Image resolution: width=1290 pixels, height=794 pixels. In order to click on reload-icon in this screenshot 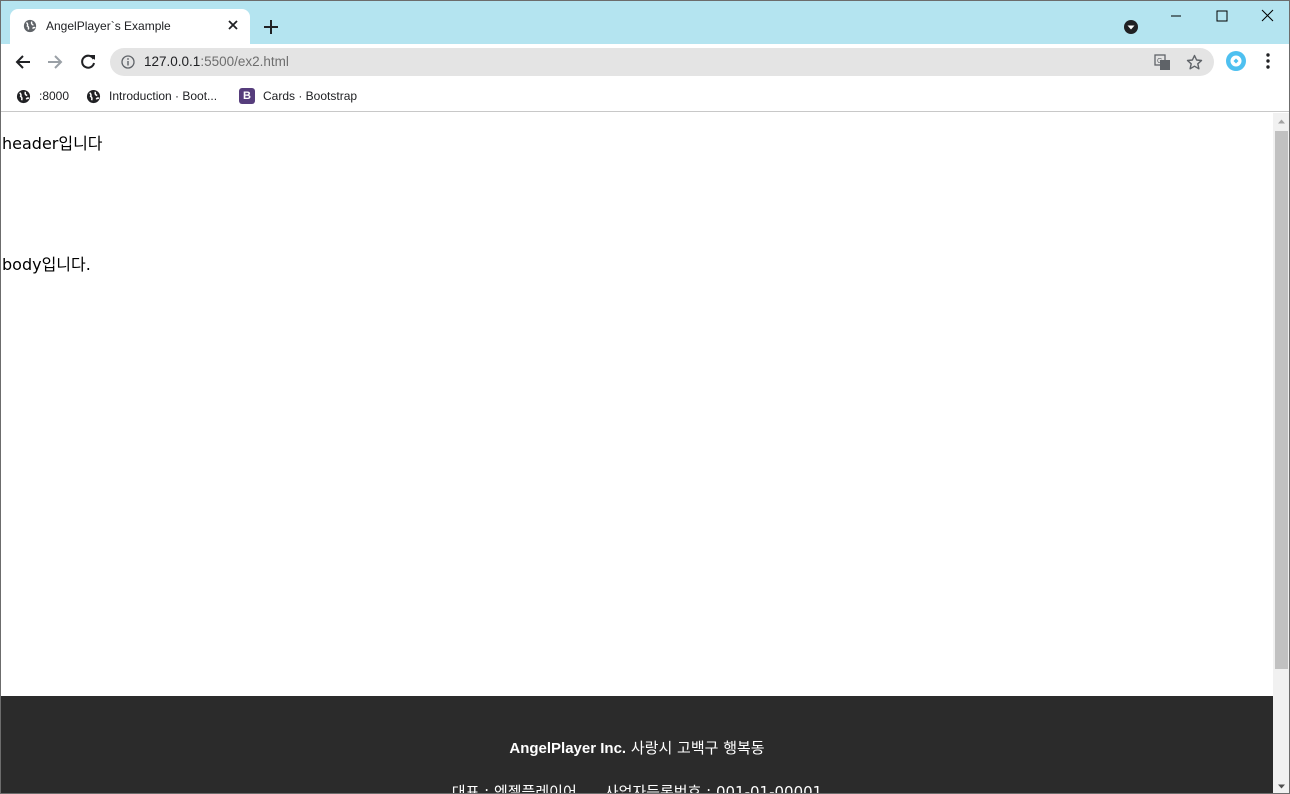, I will do `click(88, 62)`.